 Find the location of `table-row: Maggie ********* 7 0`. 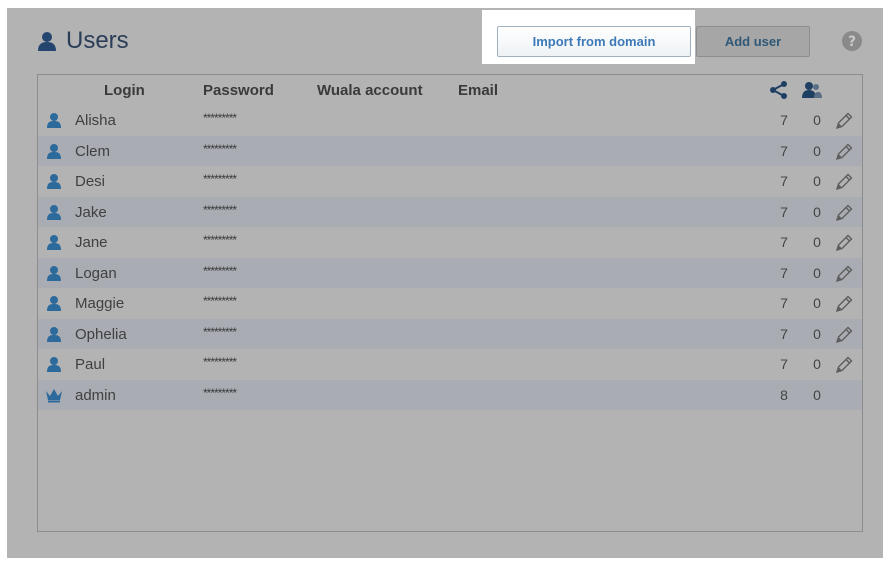

table-row: Maggie ********* 7 0 is located at coordinates (450, 303).